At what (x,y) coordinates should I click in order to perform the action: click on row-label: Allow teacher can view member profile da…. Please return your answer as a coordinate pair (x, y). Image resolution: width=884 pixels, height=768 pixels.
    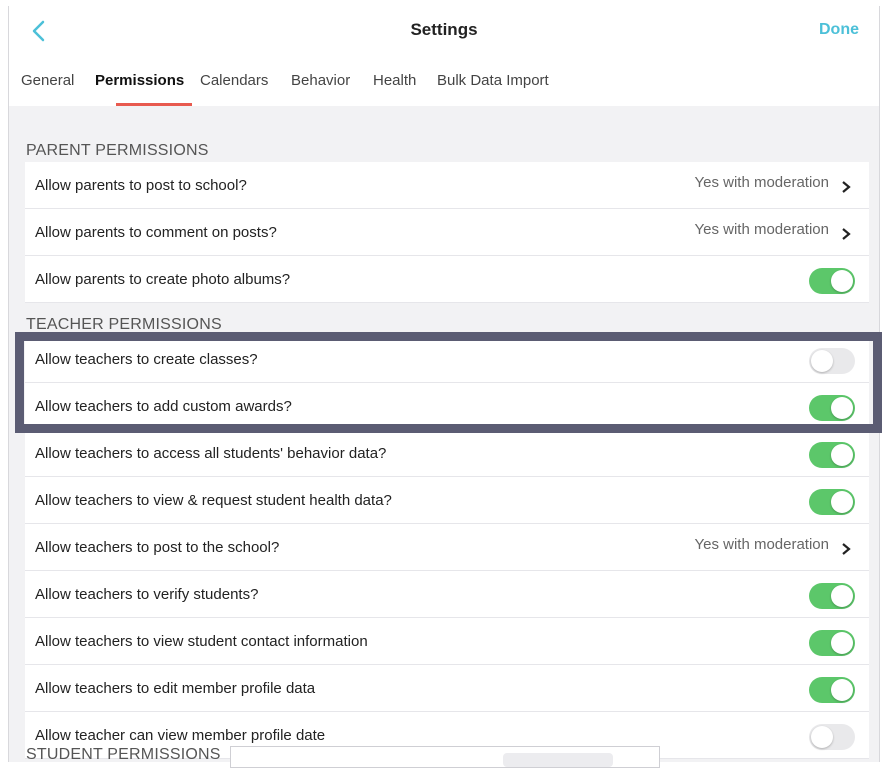
    Looking at the image, I should click on (180, 735).